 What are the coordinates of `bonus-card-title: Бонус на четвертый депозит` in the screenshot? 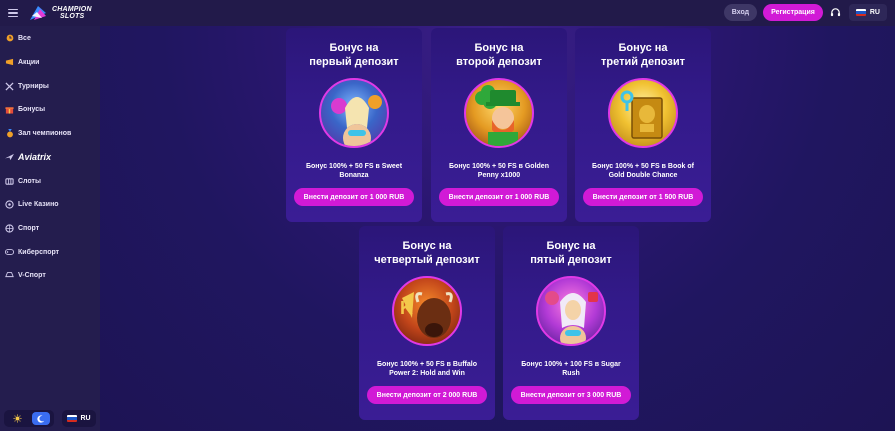 It's located at (427, 253).